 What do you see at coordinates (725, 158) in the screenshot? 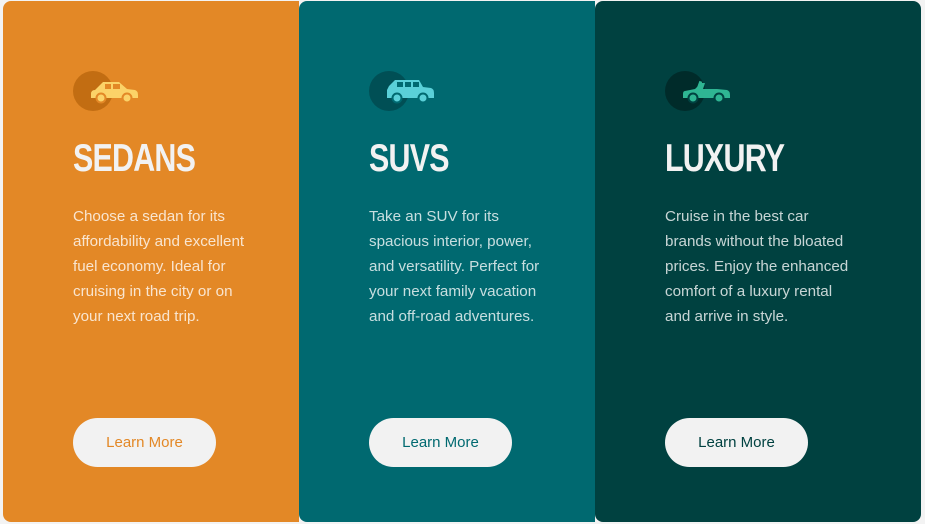
I see `card-title: LUXURY` at bounding box center [725, 158].